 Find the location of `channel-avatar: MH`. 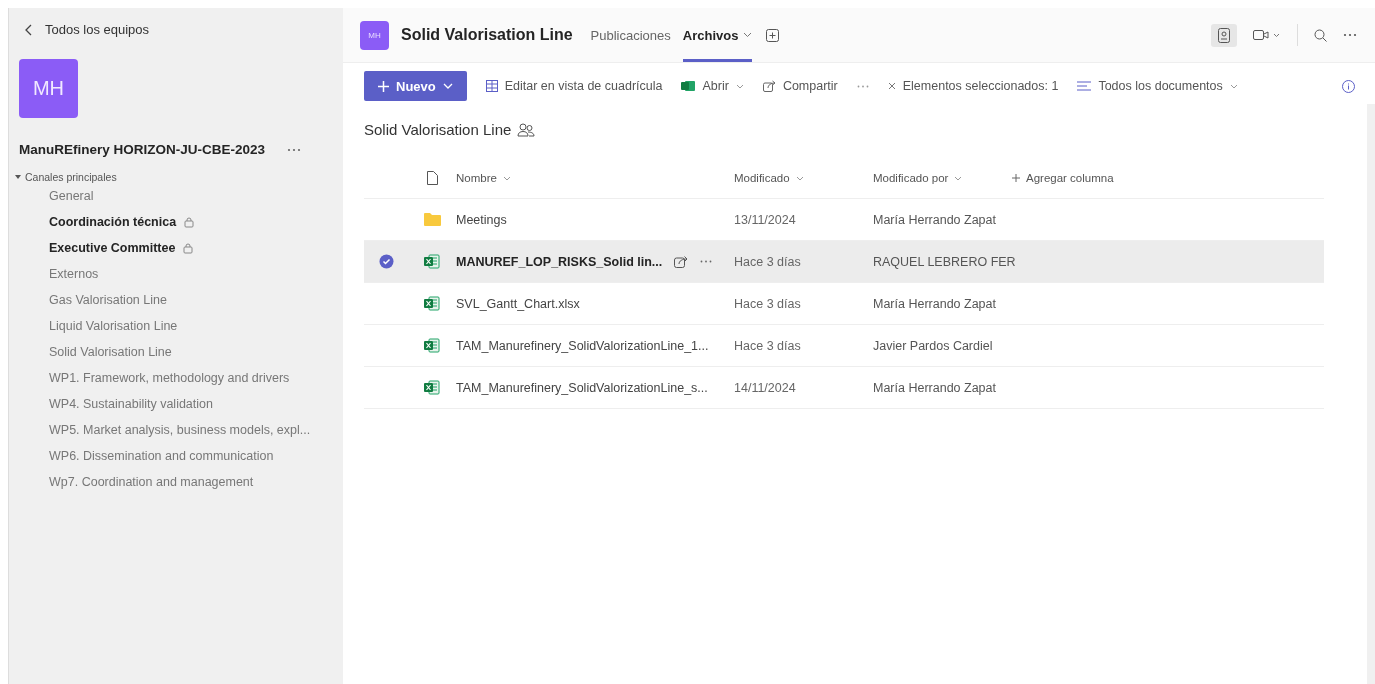

channel-avatar: MH is located at coordinates (374, 35).